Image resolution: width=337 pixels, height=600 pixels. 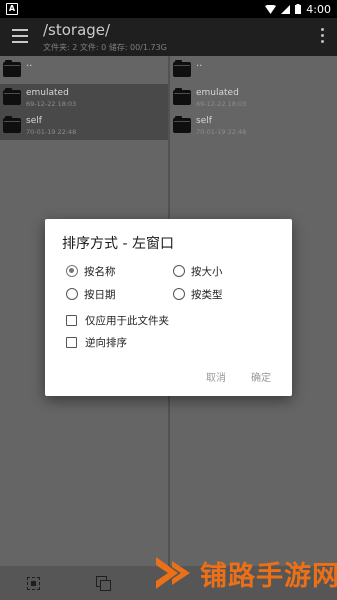 What do you see at coordinates (118, 244) in the screenshot?
I see `dialog-title: 排序方式 - 左窗口` at bounding box center [118, 244].